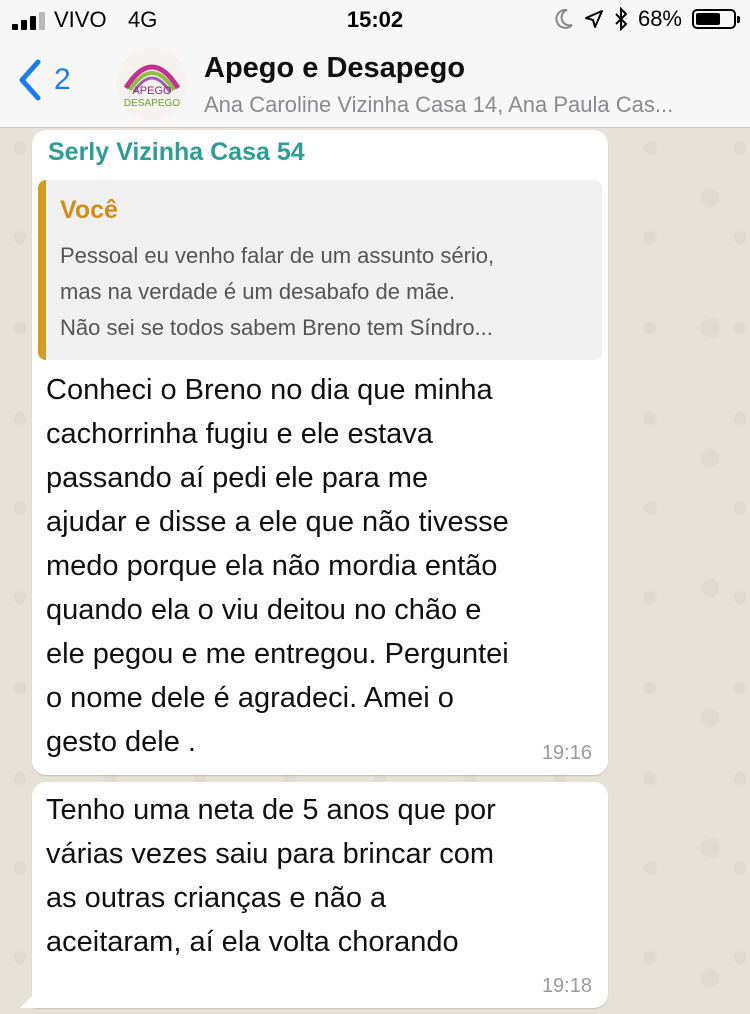 This screenshot has width=750, height=1014. Describe the element at coordinates (659, 18) in the screenshot. I see `battery-percent: 68%` at that location.